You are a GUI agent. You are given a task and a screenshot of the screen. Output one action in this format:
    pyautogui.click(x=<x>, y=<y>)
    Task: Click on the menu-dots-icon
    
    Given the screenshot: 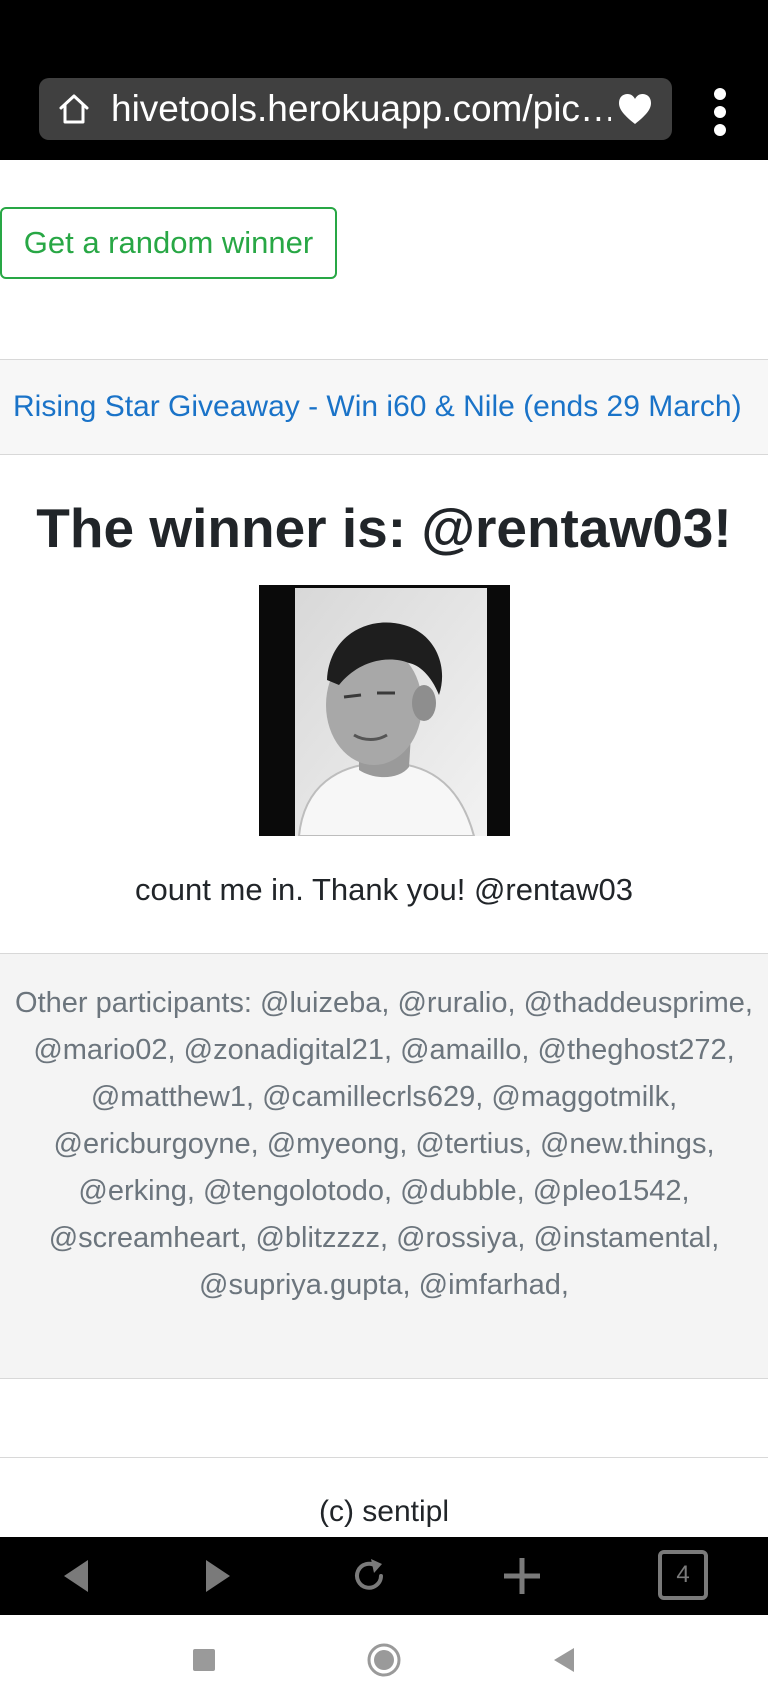 What is the action you would take?
    pyautogui.click(x=720, y=112)
    